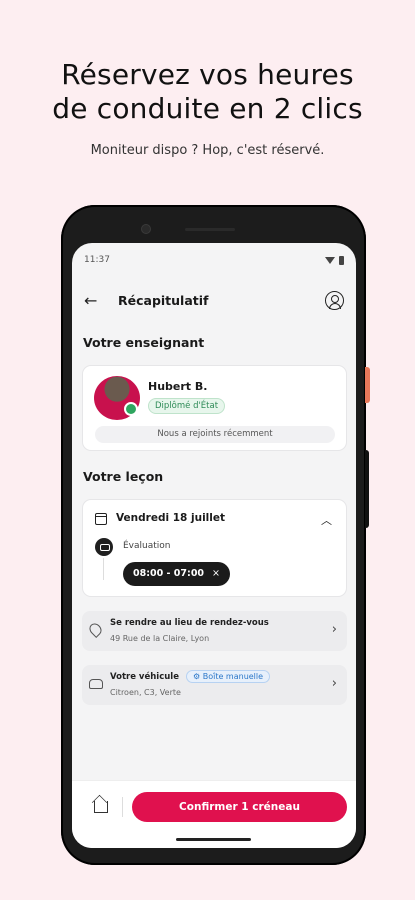 The height and width of the screenshot is (900, 415). What do you see at coordinates (213, 839) in the screenshot?
I see `home-indicator` at bounding box center [213, 839].